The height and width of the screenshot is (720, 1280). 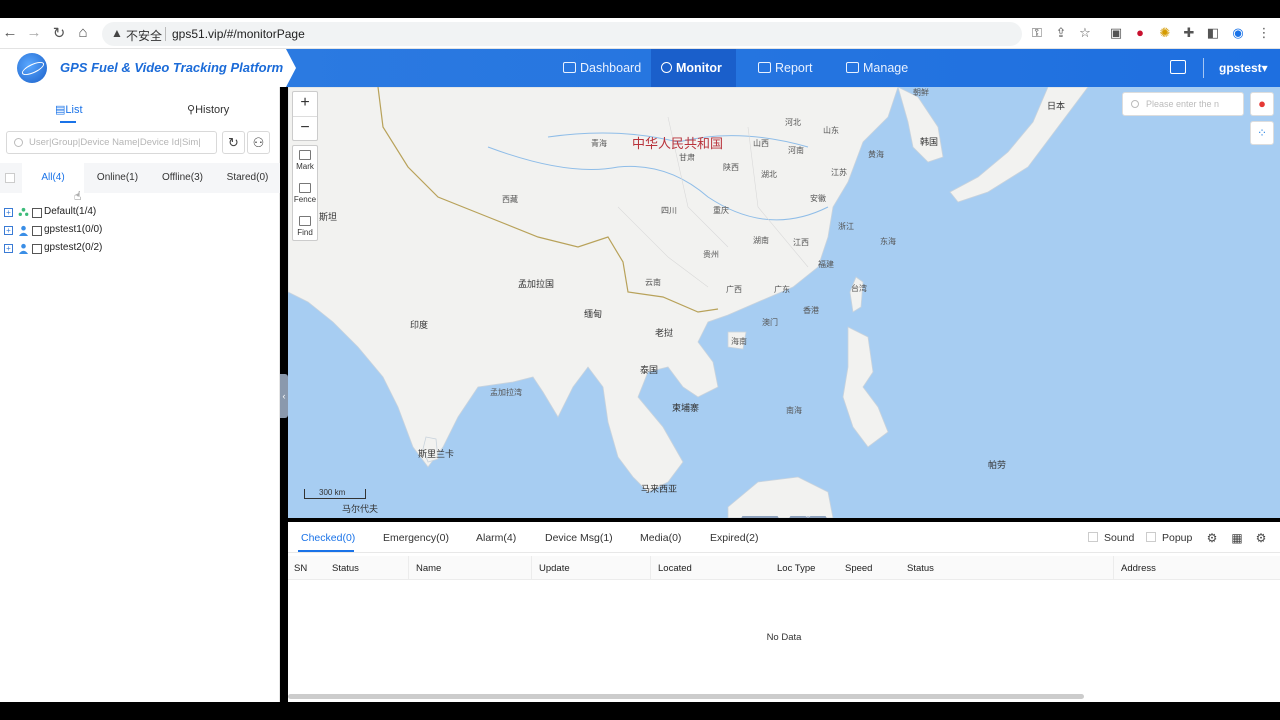 What do you see at coordinates (172, 67) in the screenshot?
I see `app-title: GPS Fuel & Video Tracking Platform` at bounding box center [172, 67].